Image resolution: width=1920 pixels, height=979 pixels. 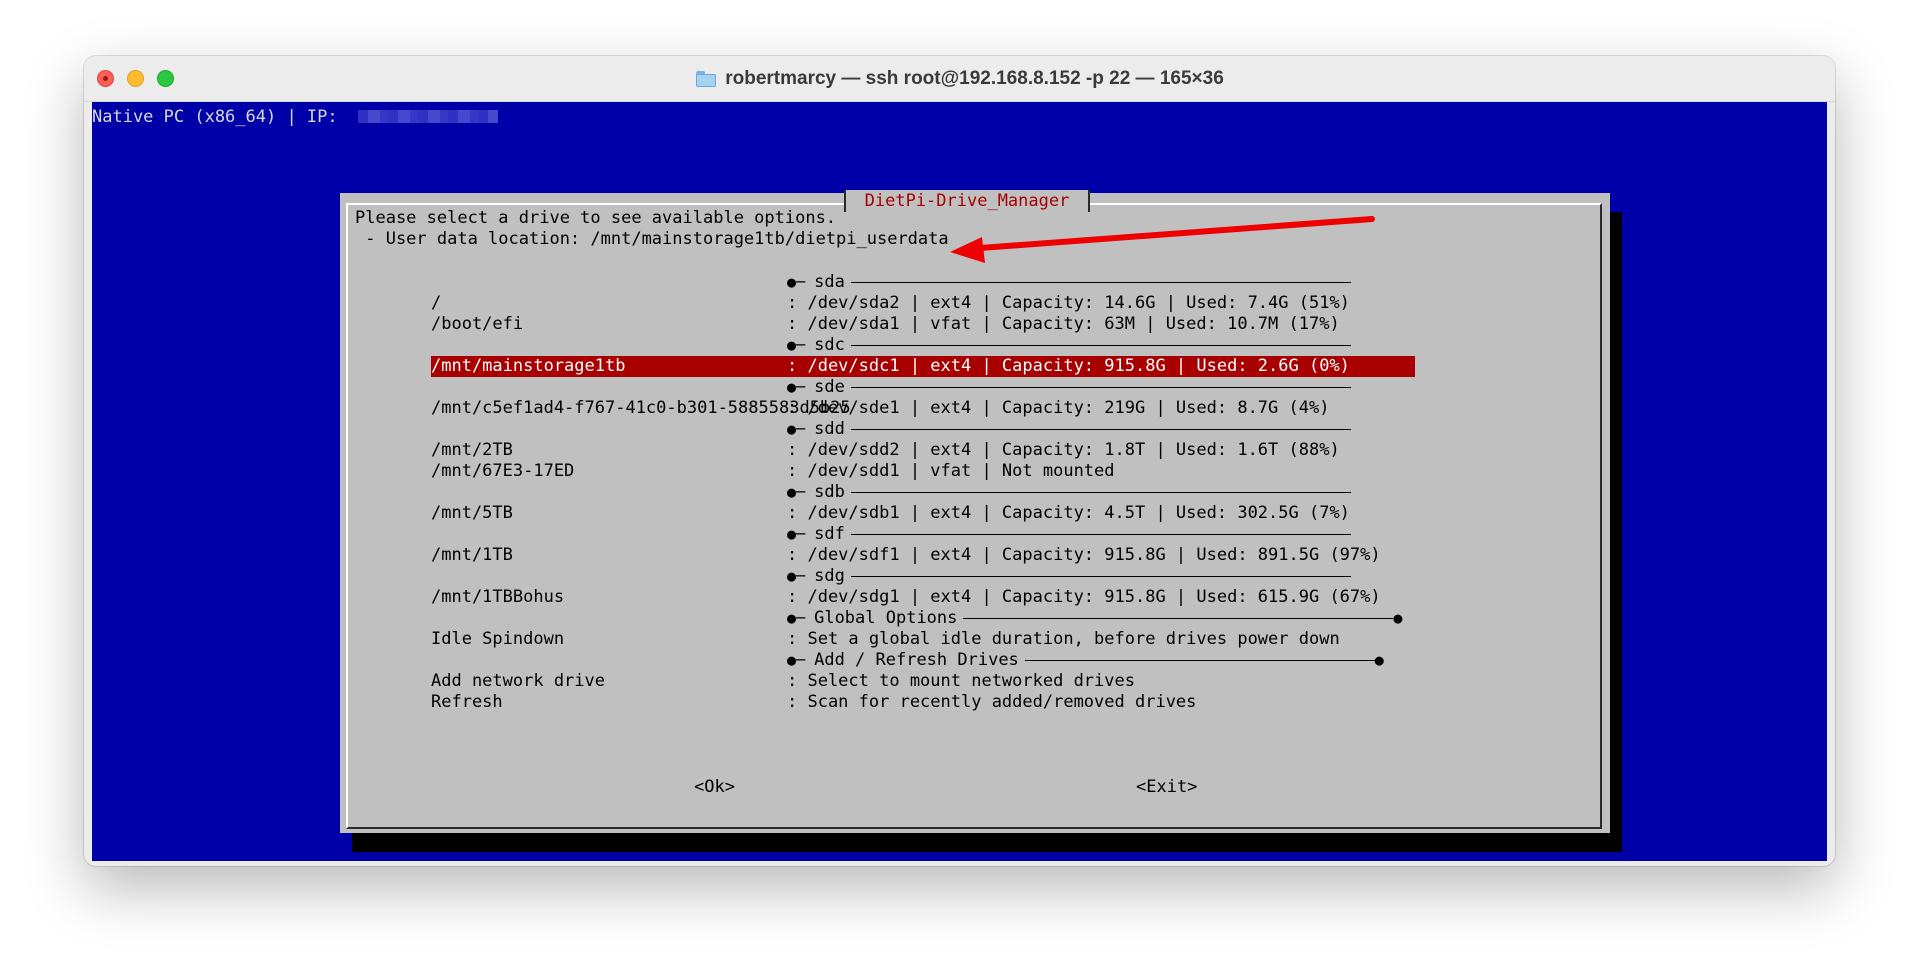 I want to click on mount-point: /mnt/1TB, so click(x=472, y=555).